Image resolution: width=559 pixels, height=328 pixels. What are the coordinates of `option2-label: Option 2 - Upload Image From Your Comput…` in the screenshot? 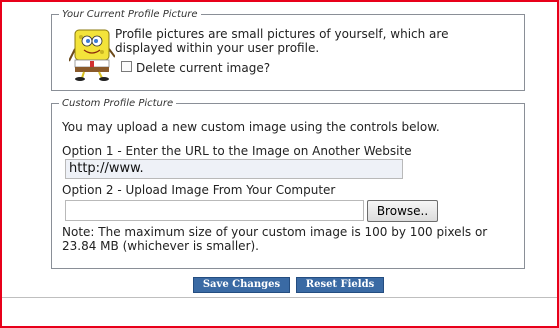 It's located at (199, 190).